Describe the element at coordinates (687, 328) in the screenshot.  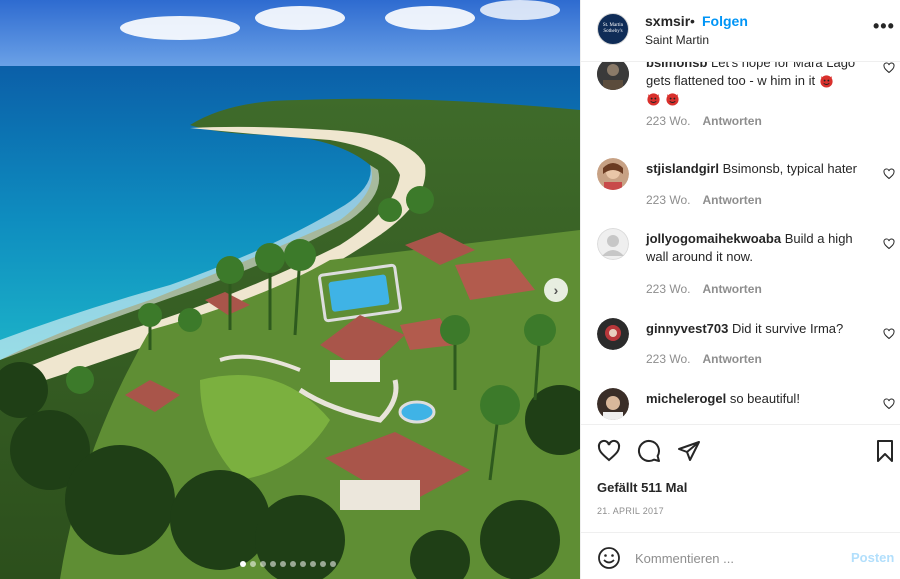
I see `comment-username: ginnyvest703` at that location.